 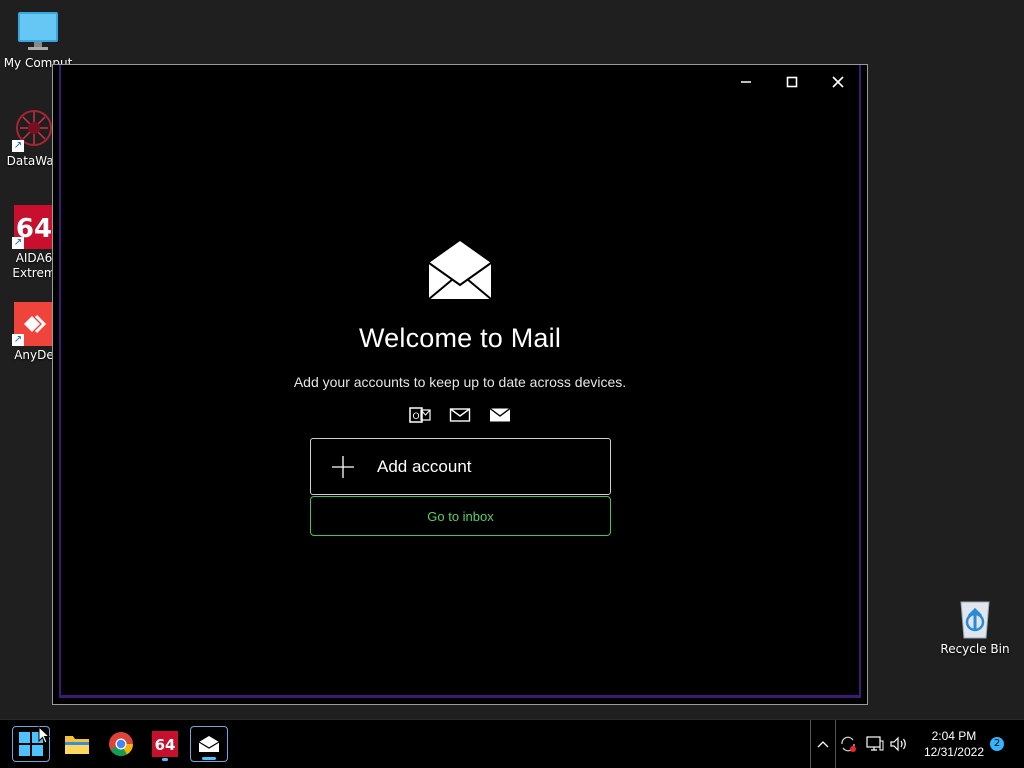 I want to click on running-indicator, so click(x=165, y=759).